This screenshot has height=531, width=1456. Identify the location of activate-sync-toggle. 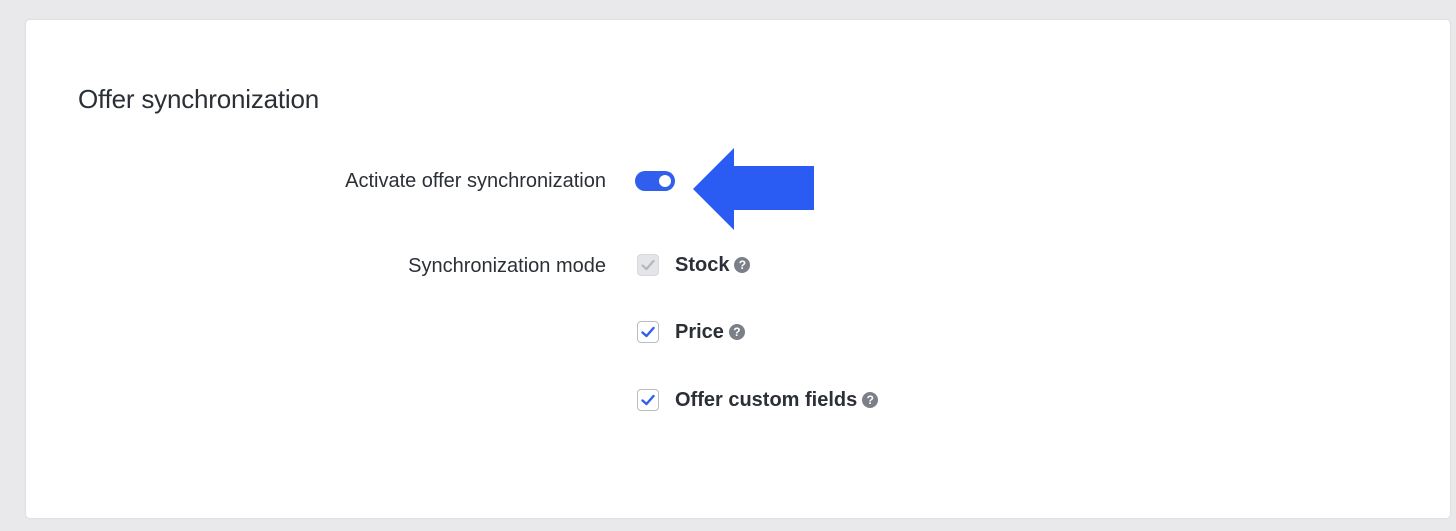
(655, 181).